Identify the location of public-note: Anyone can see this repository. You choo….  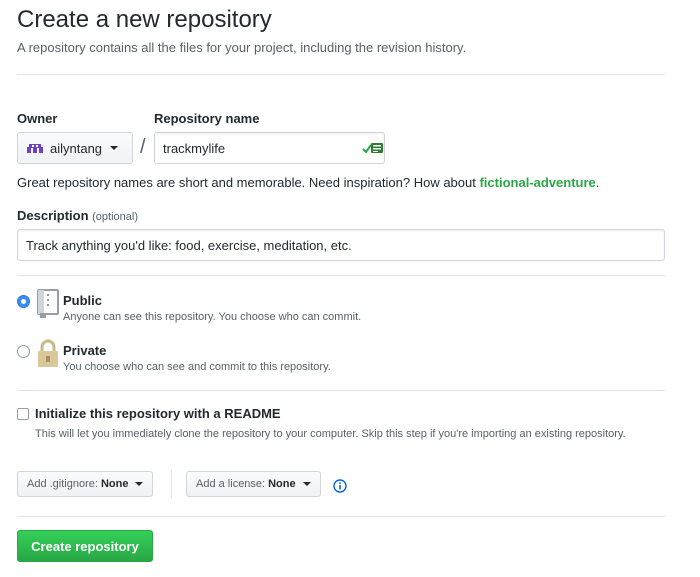
(212, 317).